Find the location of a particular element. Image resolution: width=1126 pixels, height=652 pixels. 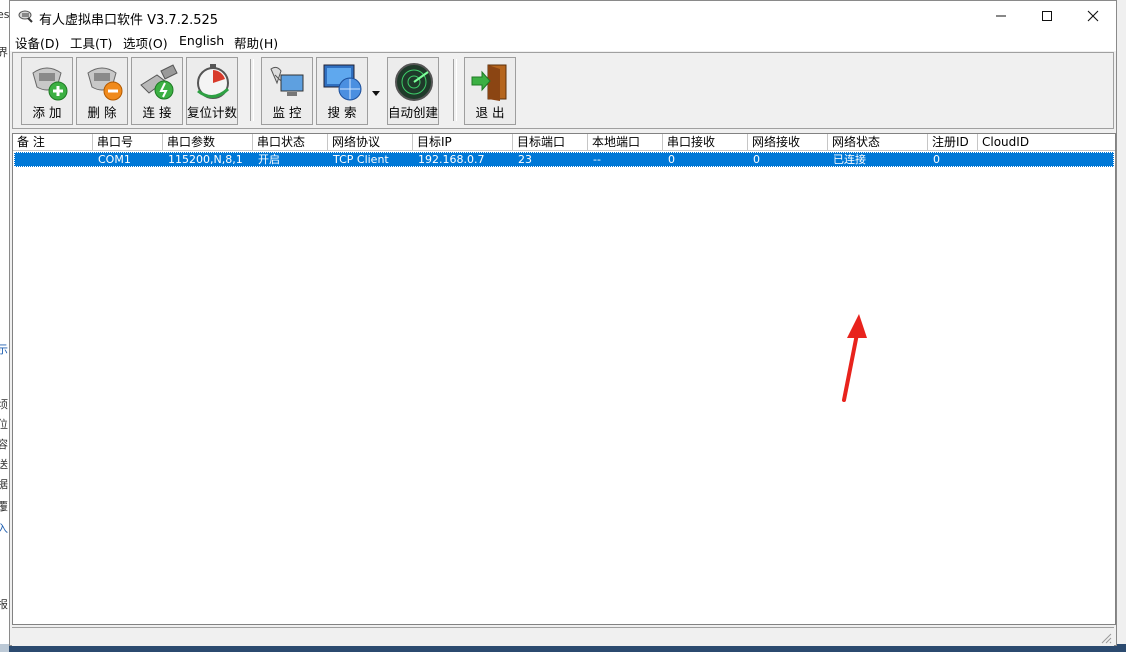

background-text: 送 is located at coordinates (4, 464).